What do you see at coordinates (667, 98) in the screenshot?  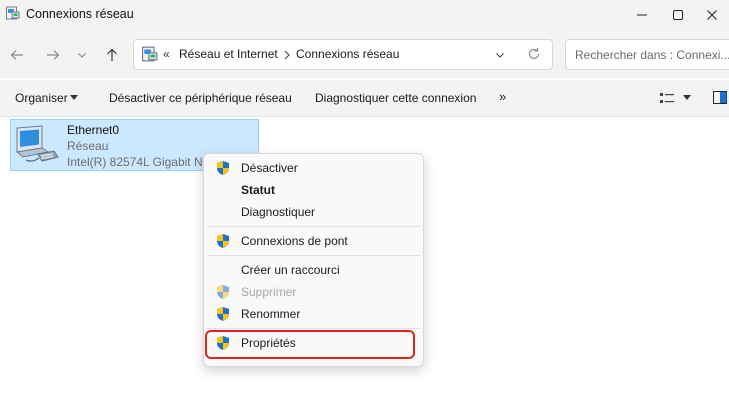 I see `view-options-icon` at bounding box center [667, 98].